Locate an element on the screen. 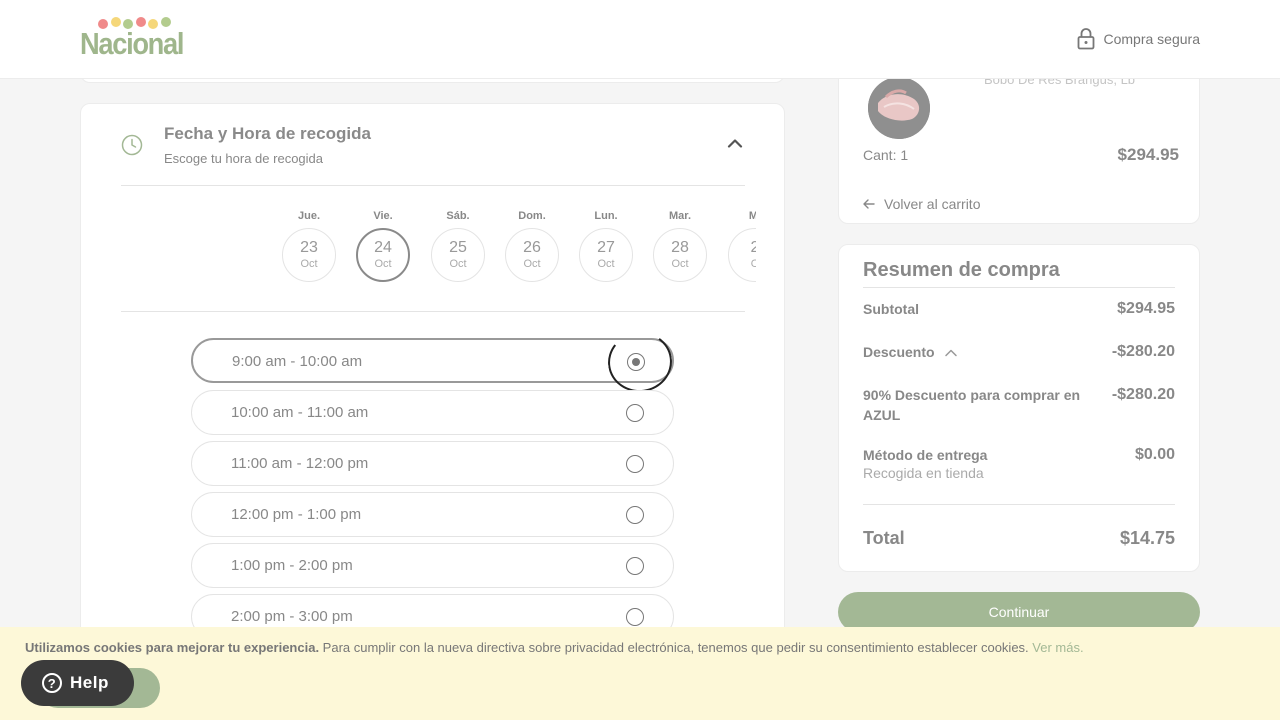 This screenshot has width=1280, height=720. date-option: Mar. 28 Oct is located at coordinates (680, 245).